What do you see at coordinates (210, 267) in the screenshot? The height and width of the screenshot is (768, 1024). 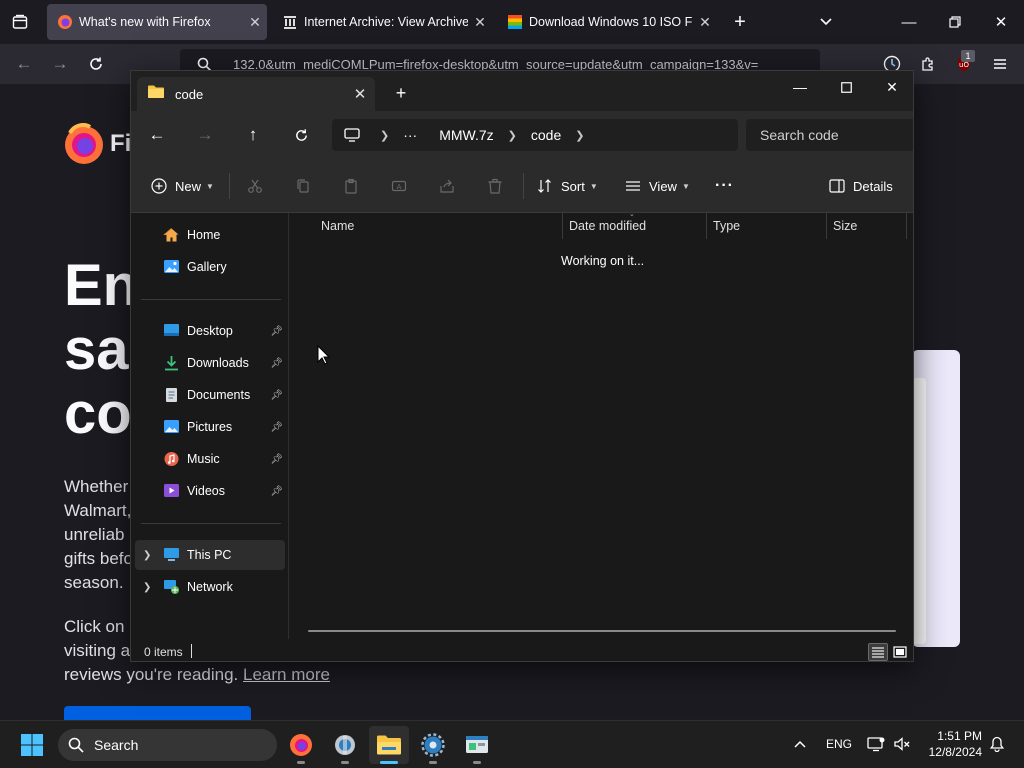 I see `nav-item-gallery: Gallery` at bounding box center [210, 267].